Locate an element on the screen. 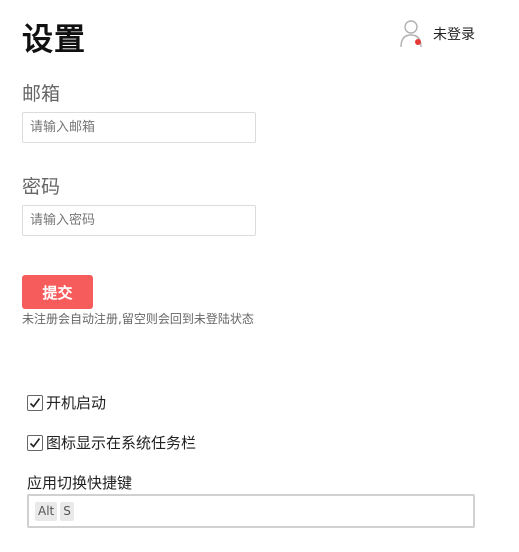 The width and height of the screenshot is (519, 552). user-avatar-icon is located at coordinates (412, 34).